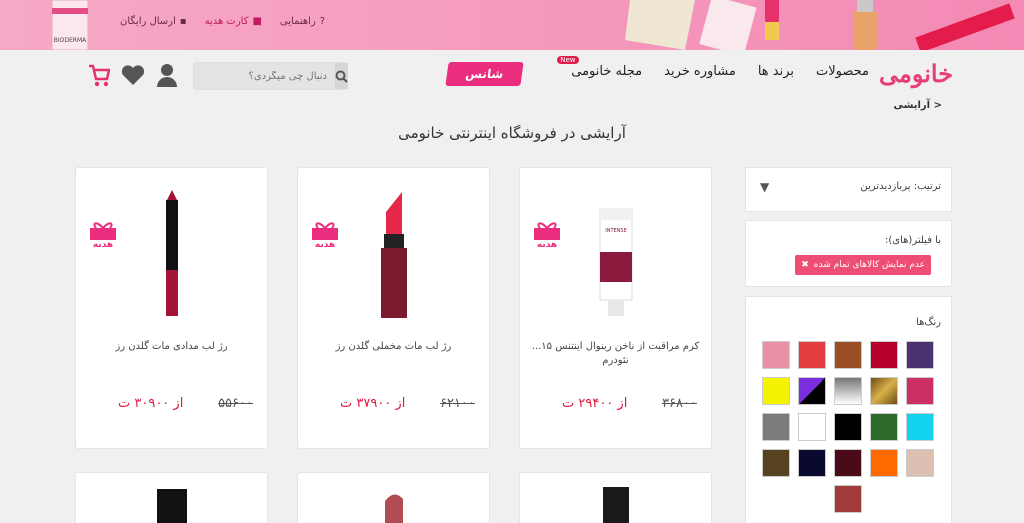 Image resolution: width=1024 pixels, height=523 pixels. I want to click on cart-icon, so click(99, 75).